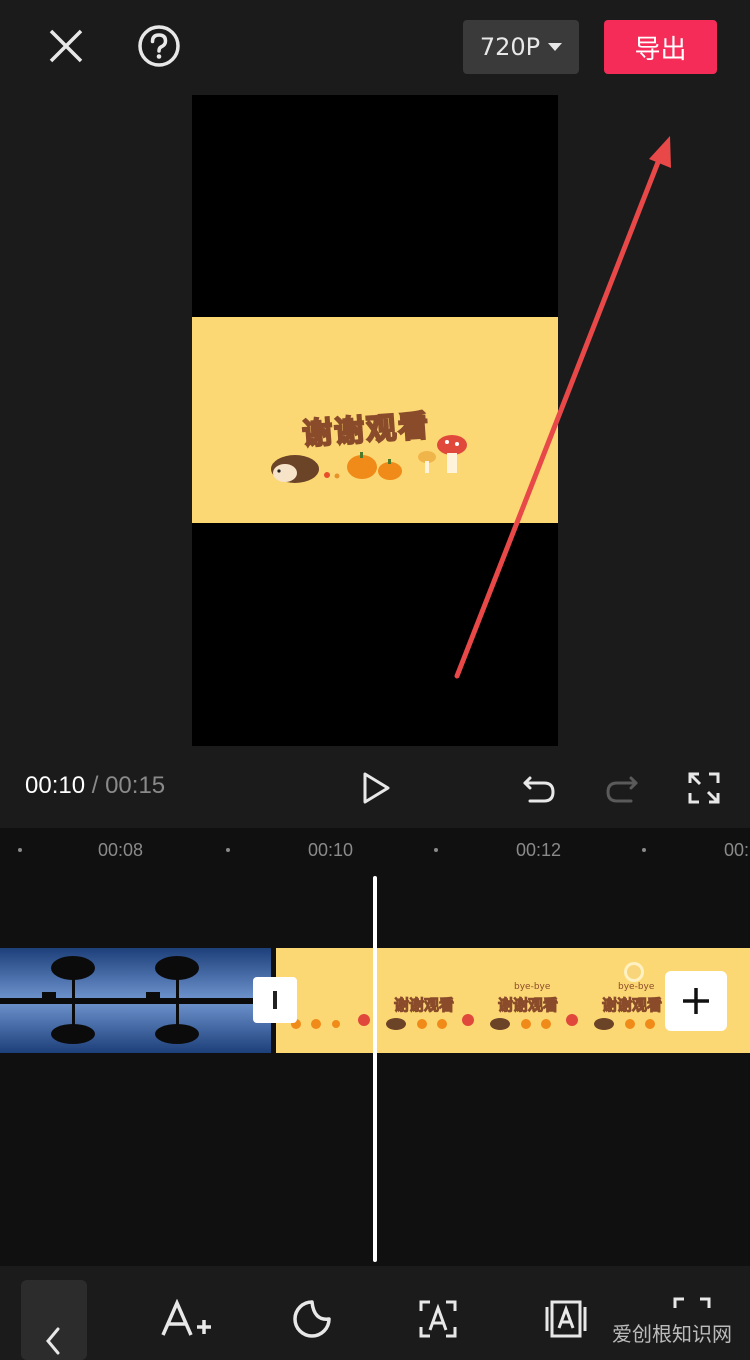 Image resolution: width=750 pixels, height=1360 pixels. I want to click on help-icon, so click(159, 46).